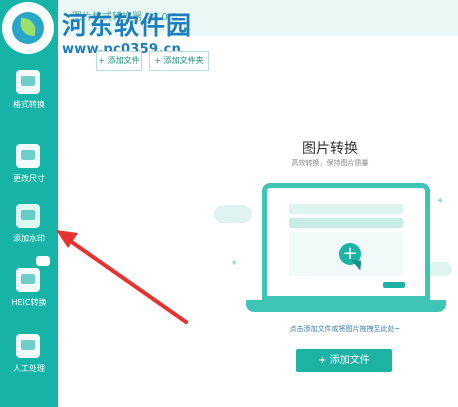  I want to click on leaf-icon, so click(28, 27).